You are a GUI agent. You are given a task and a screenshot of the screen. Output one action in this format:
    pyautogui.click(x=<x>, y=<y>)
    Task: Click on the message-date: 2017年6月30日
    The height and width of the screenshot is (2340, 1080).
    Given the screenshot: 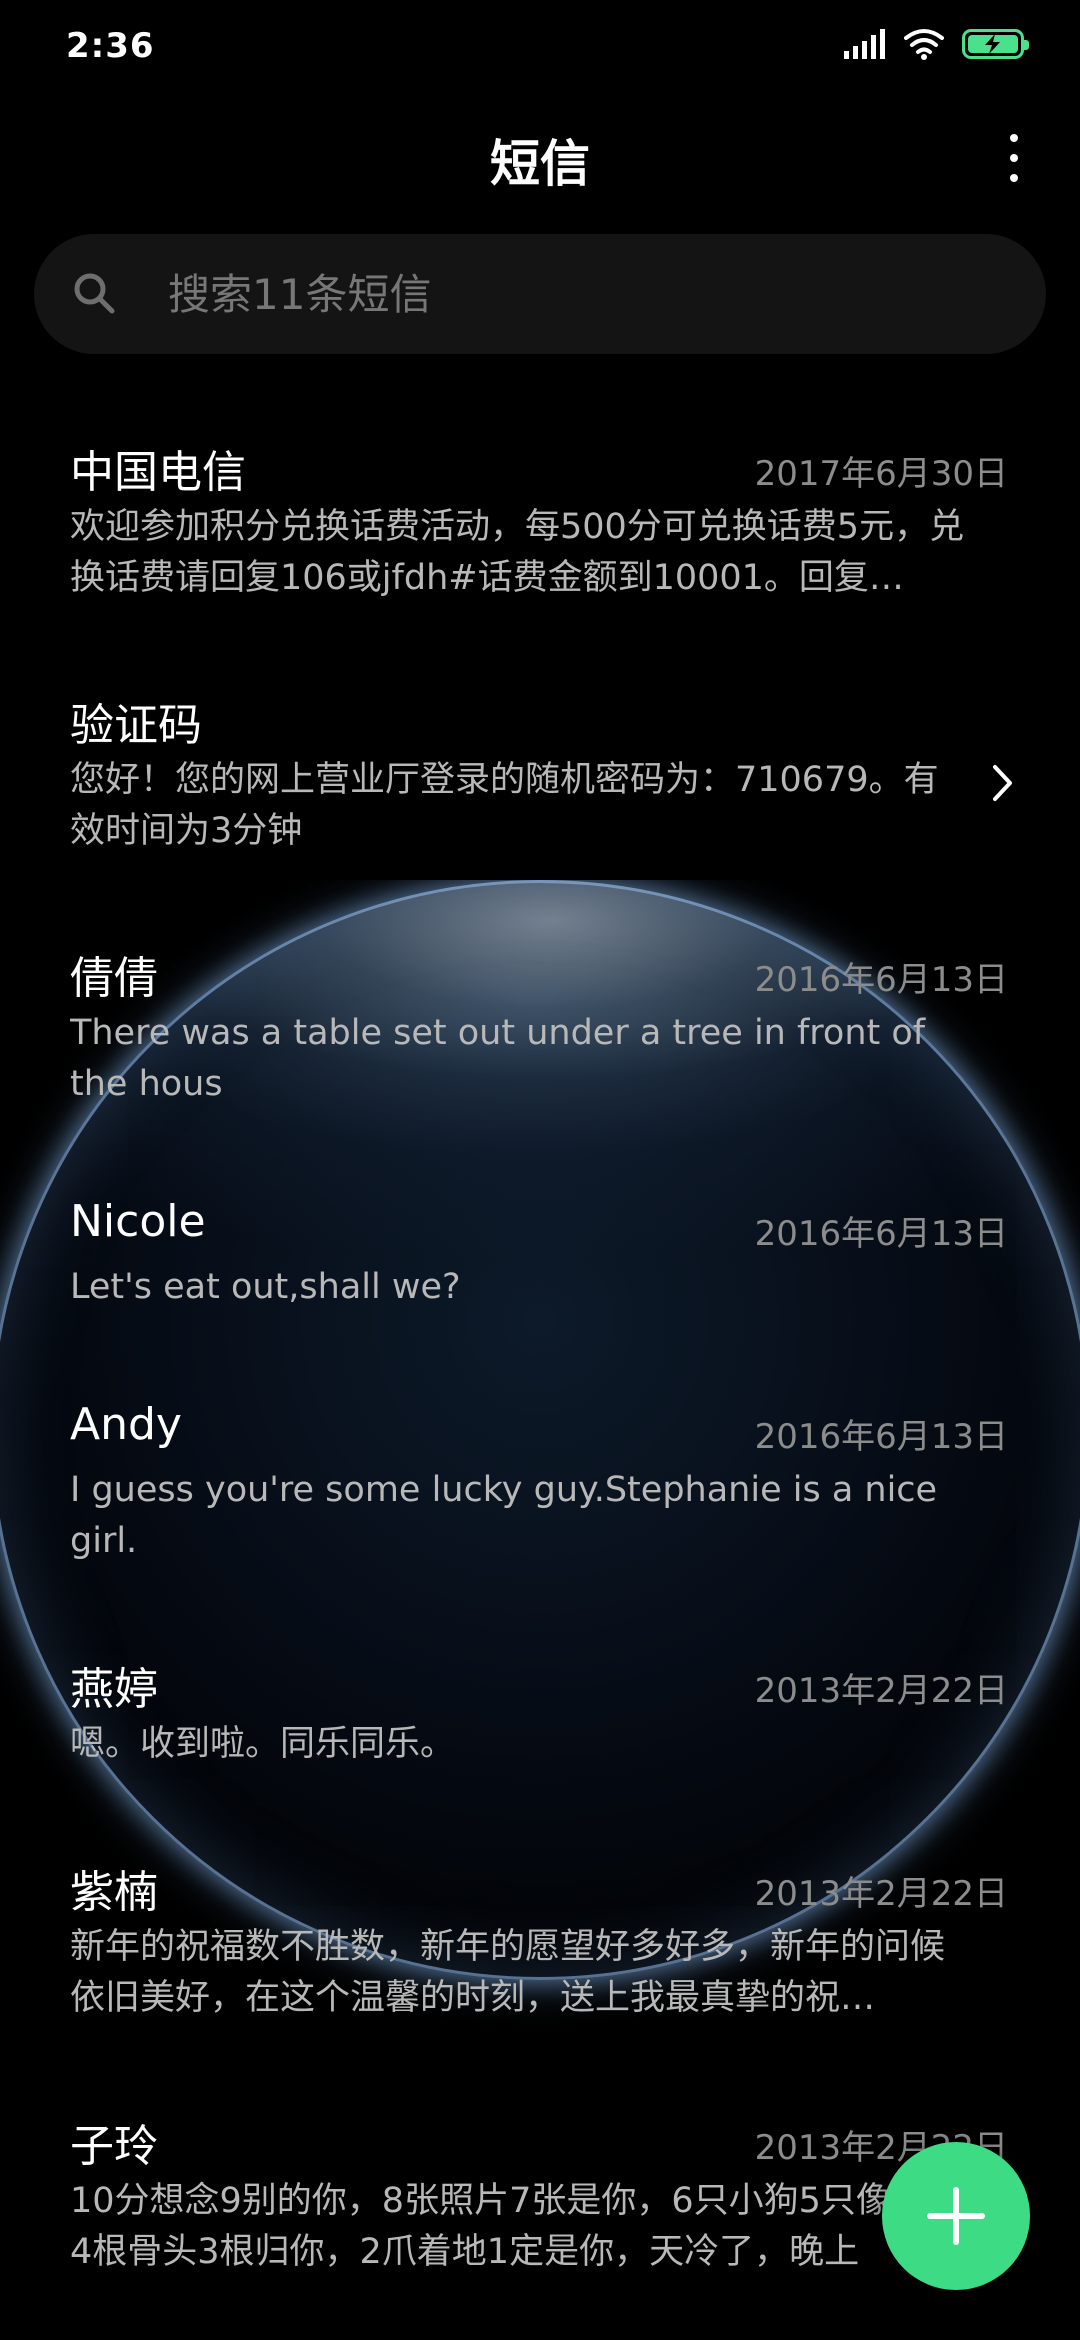 What is the action you would take?
    pyautogui.click(x=881, y=474)
    